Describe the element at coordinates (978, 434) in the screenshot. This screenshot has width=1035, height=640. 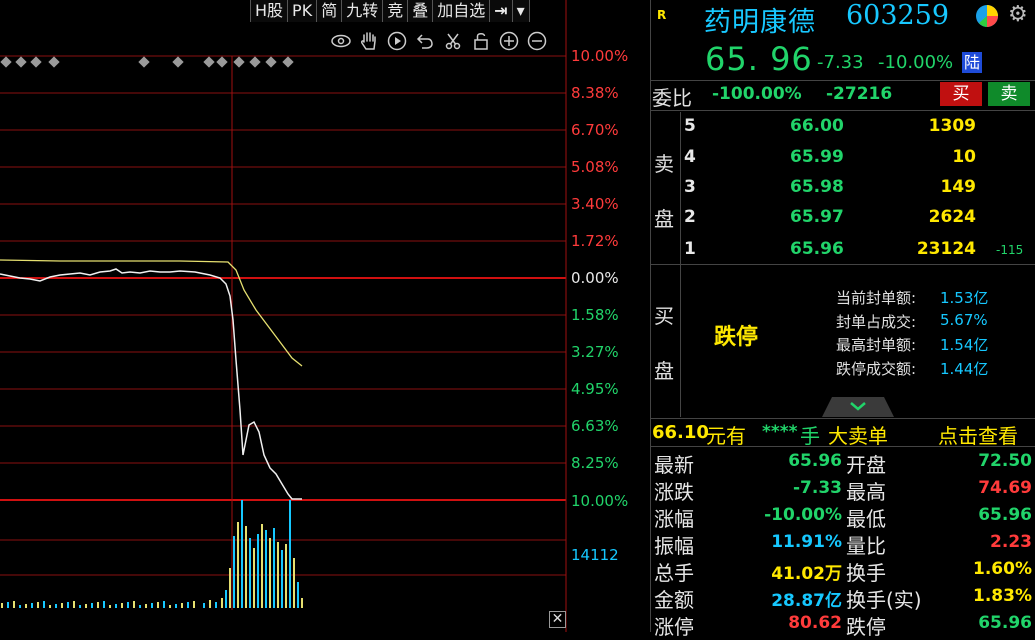
I see `view-big-order-link: 点击查看` at that location.